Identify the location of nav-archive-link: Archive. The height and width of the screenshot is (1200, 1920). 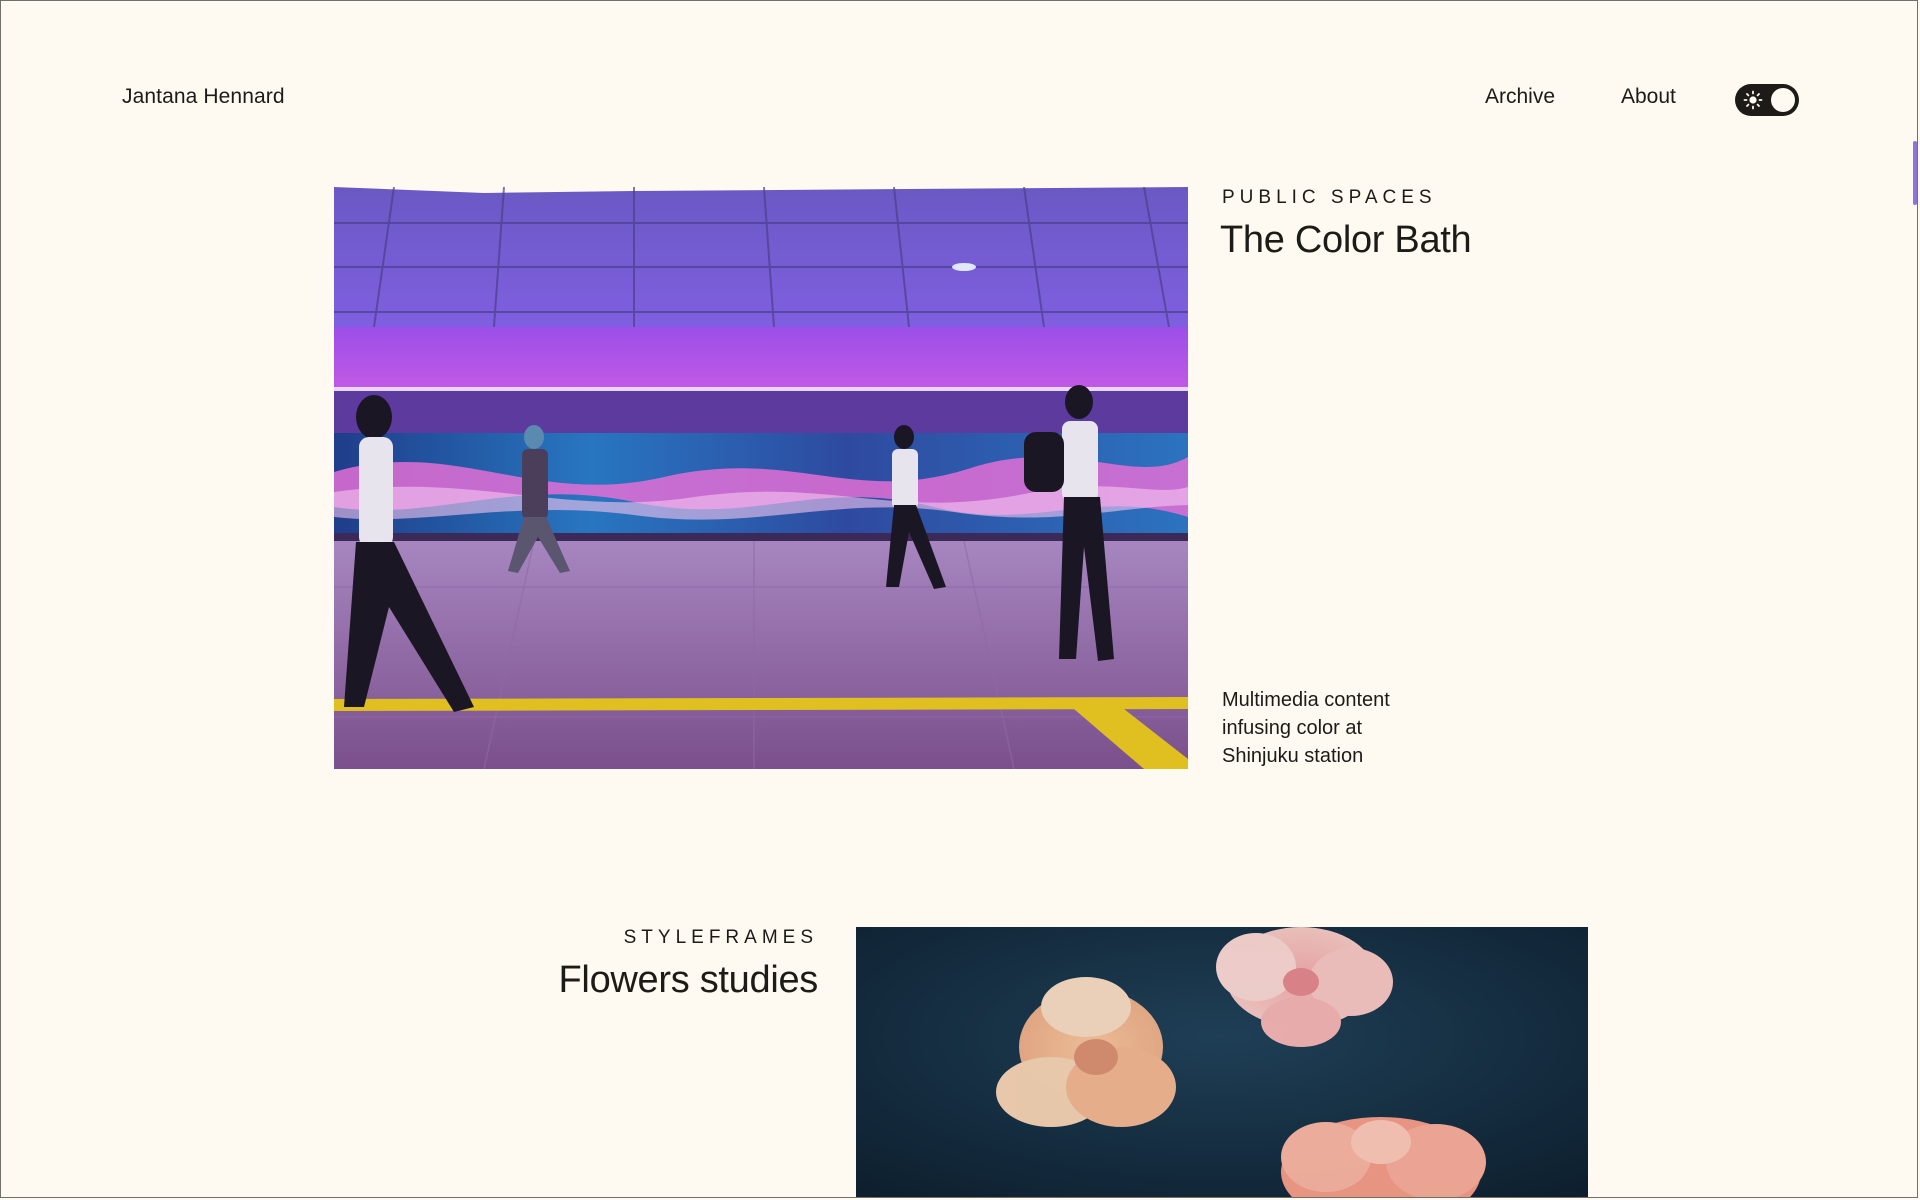
(1520, 97).